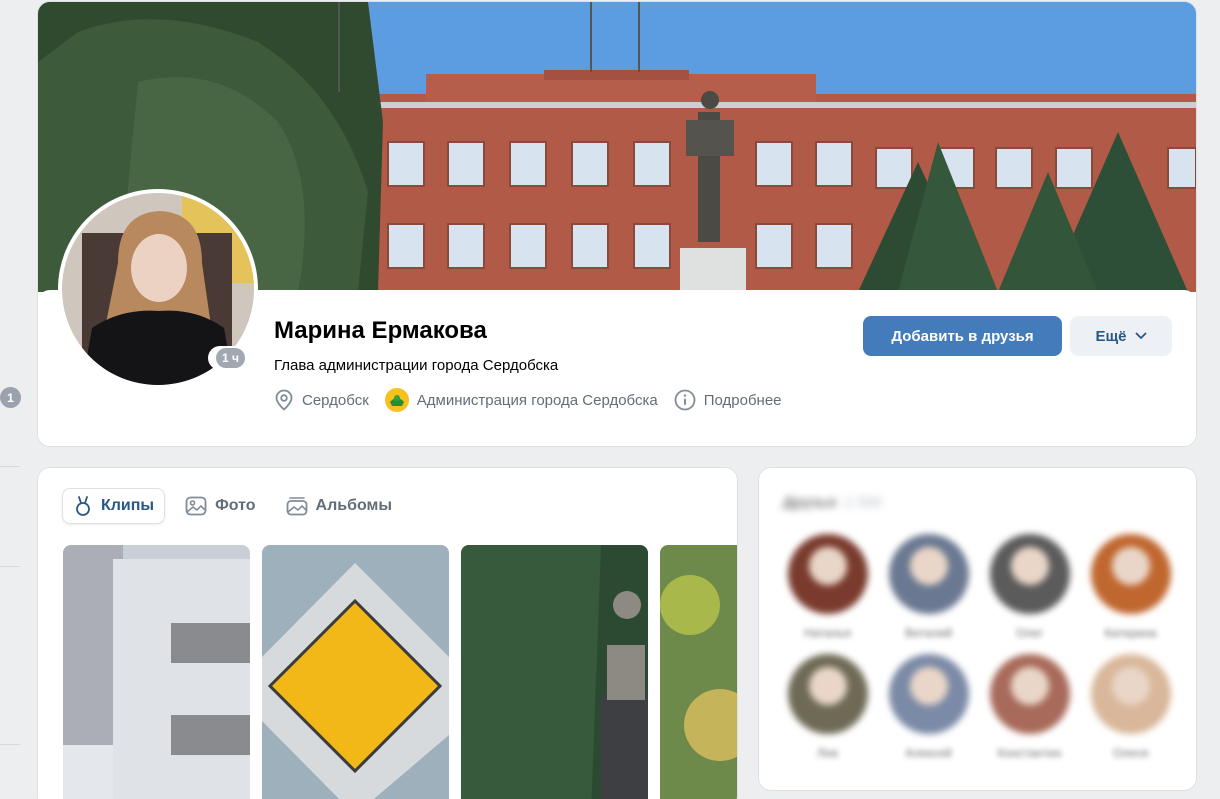 This screenshot has width=1220, height=799. I want to click on tab-clips-label: Клипы, so click(128, 505).